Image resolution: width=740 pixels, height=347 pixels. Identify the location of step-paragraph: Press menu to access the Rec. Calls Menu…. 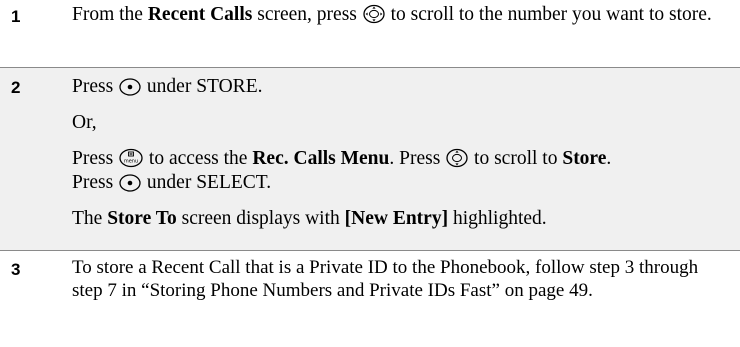
(342, 170).